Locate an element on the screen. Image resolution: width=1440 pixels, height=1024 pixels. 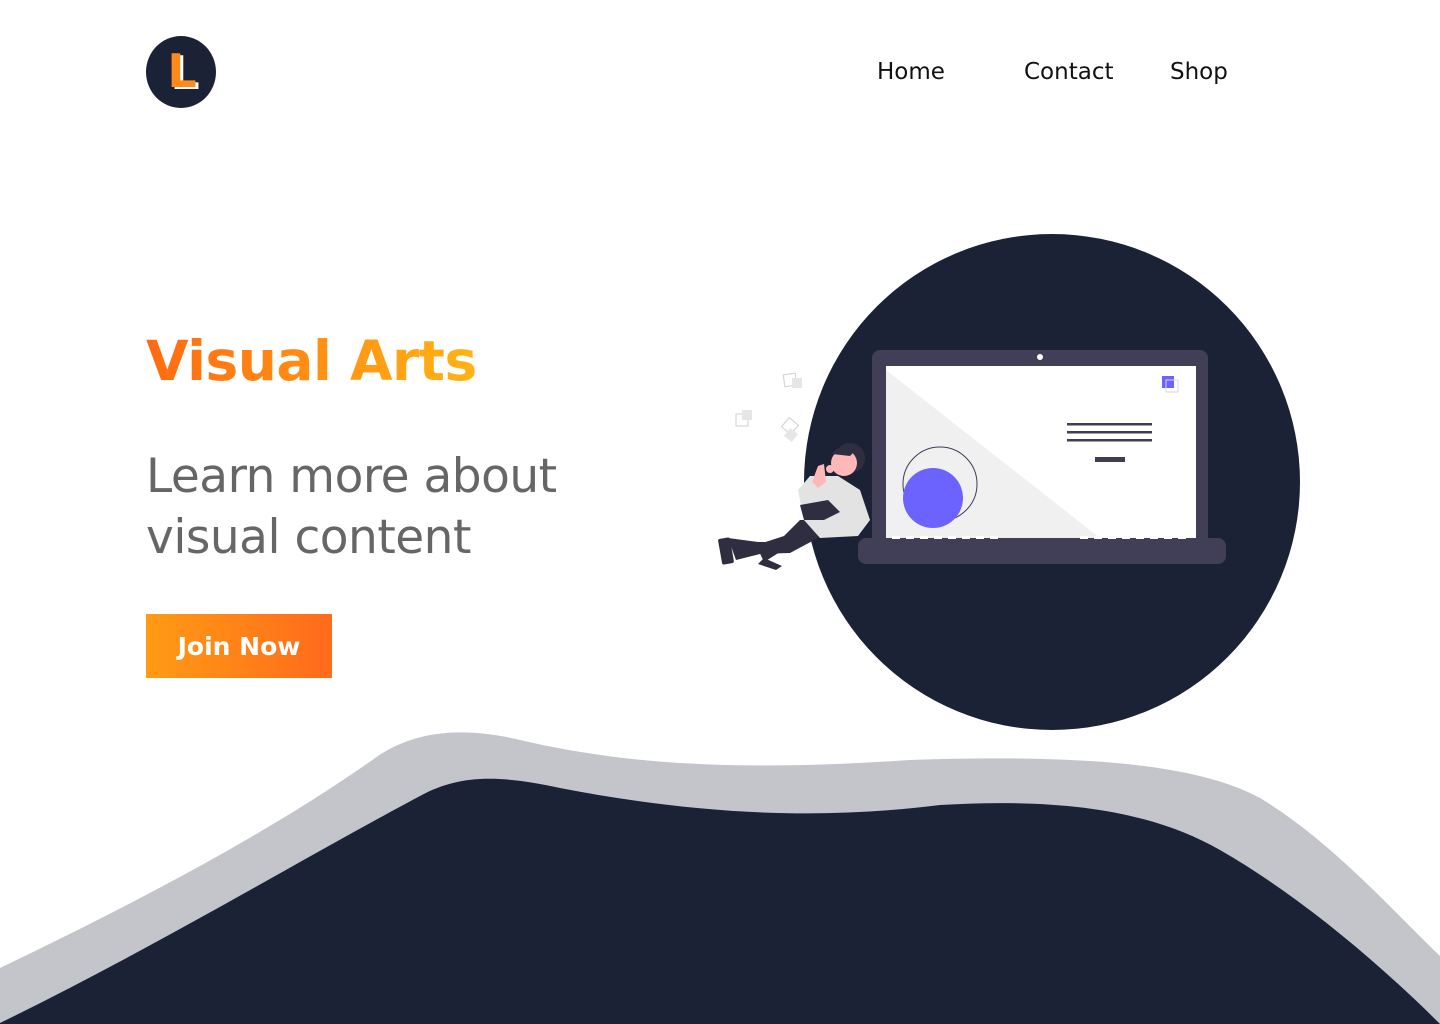
nav-contact-link: Contact is located at coordinates (1068, 72).